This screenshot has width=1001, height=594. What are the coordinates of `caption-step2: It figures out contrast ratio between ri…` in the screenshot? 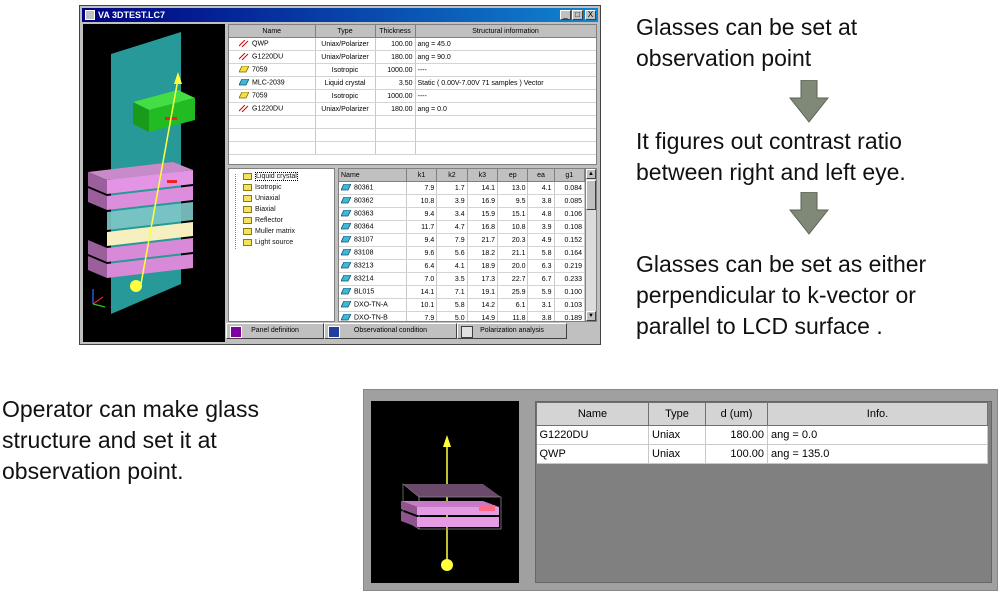 It's located at (771, 156).